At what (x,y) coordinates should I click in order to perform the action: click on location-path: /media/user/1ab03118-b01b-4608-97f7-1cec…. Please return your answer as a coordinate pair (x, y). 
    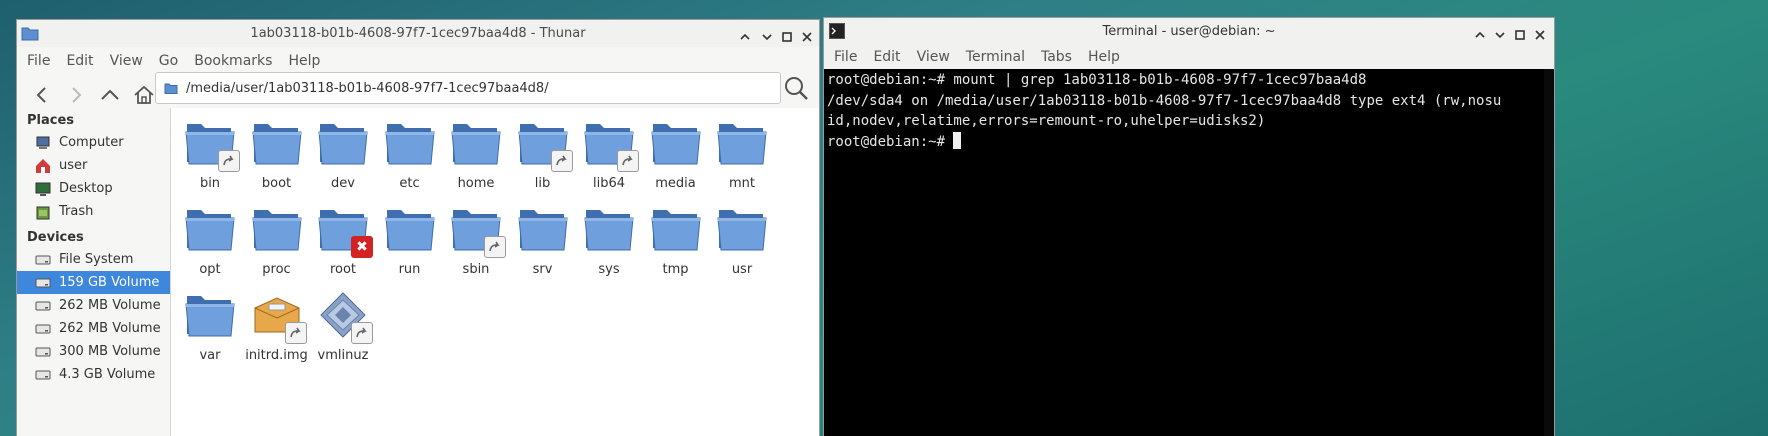
    Looking at the image, I should click on (367, 88).